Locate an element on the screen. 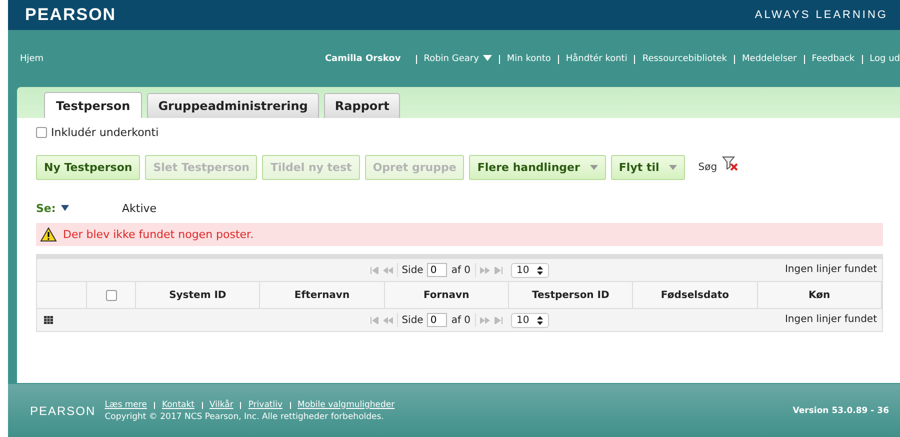 This screenshot has width=900, height=437. nav-link: Håndtér konti is located at coordinates (597, 59).